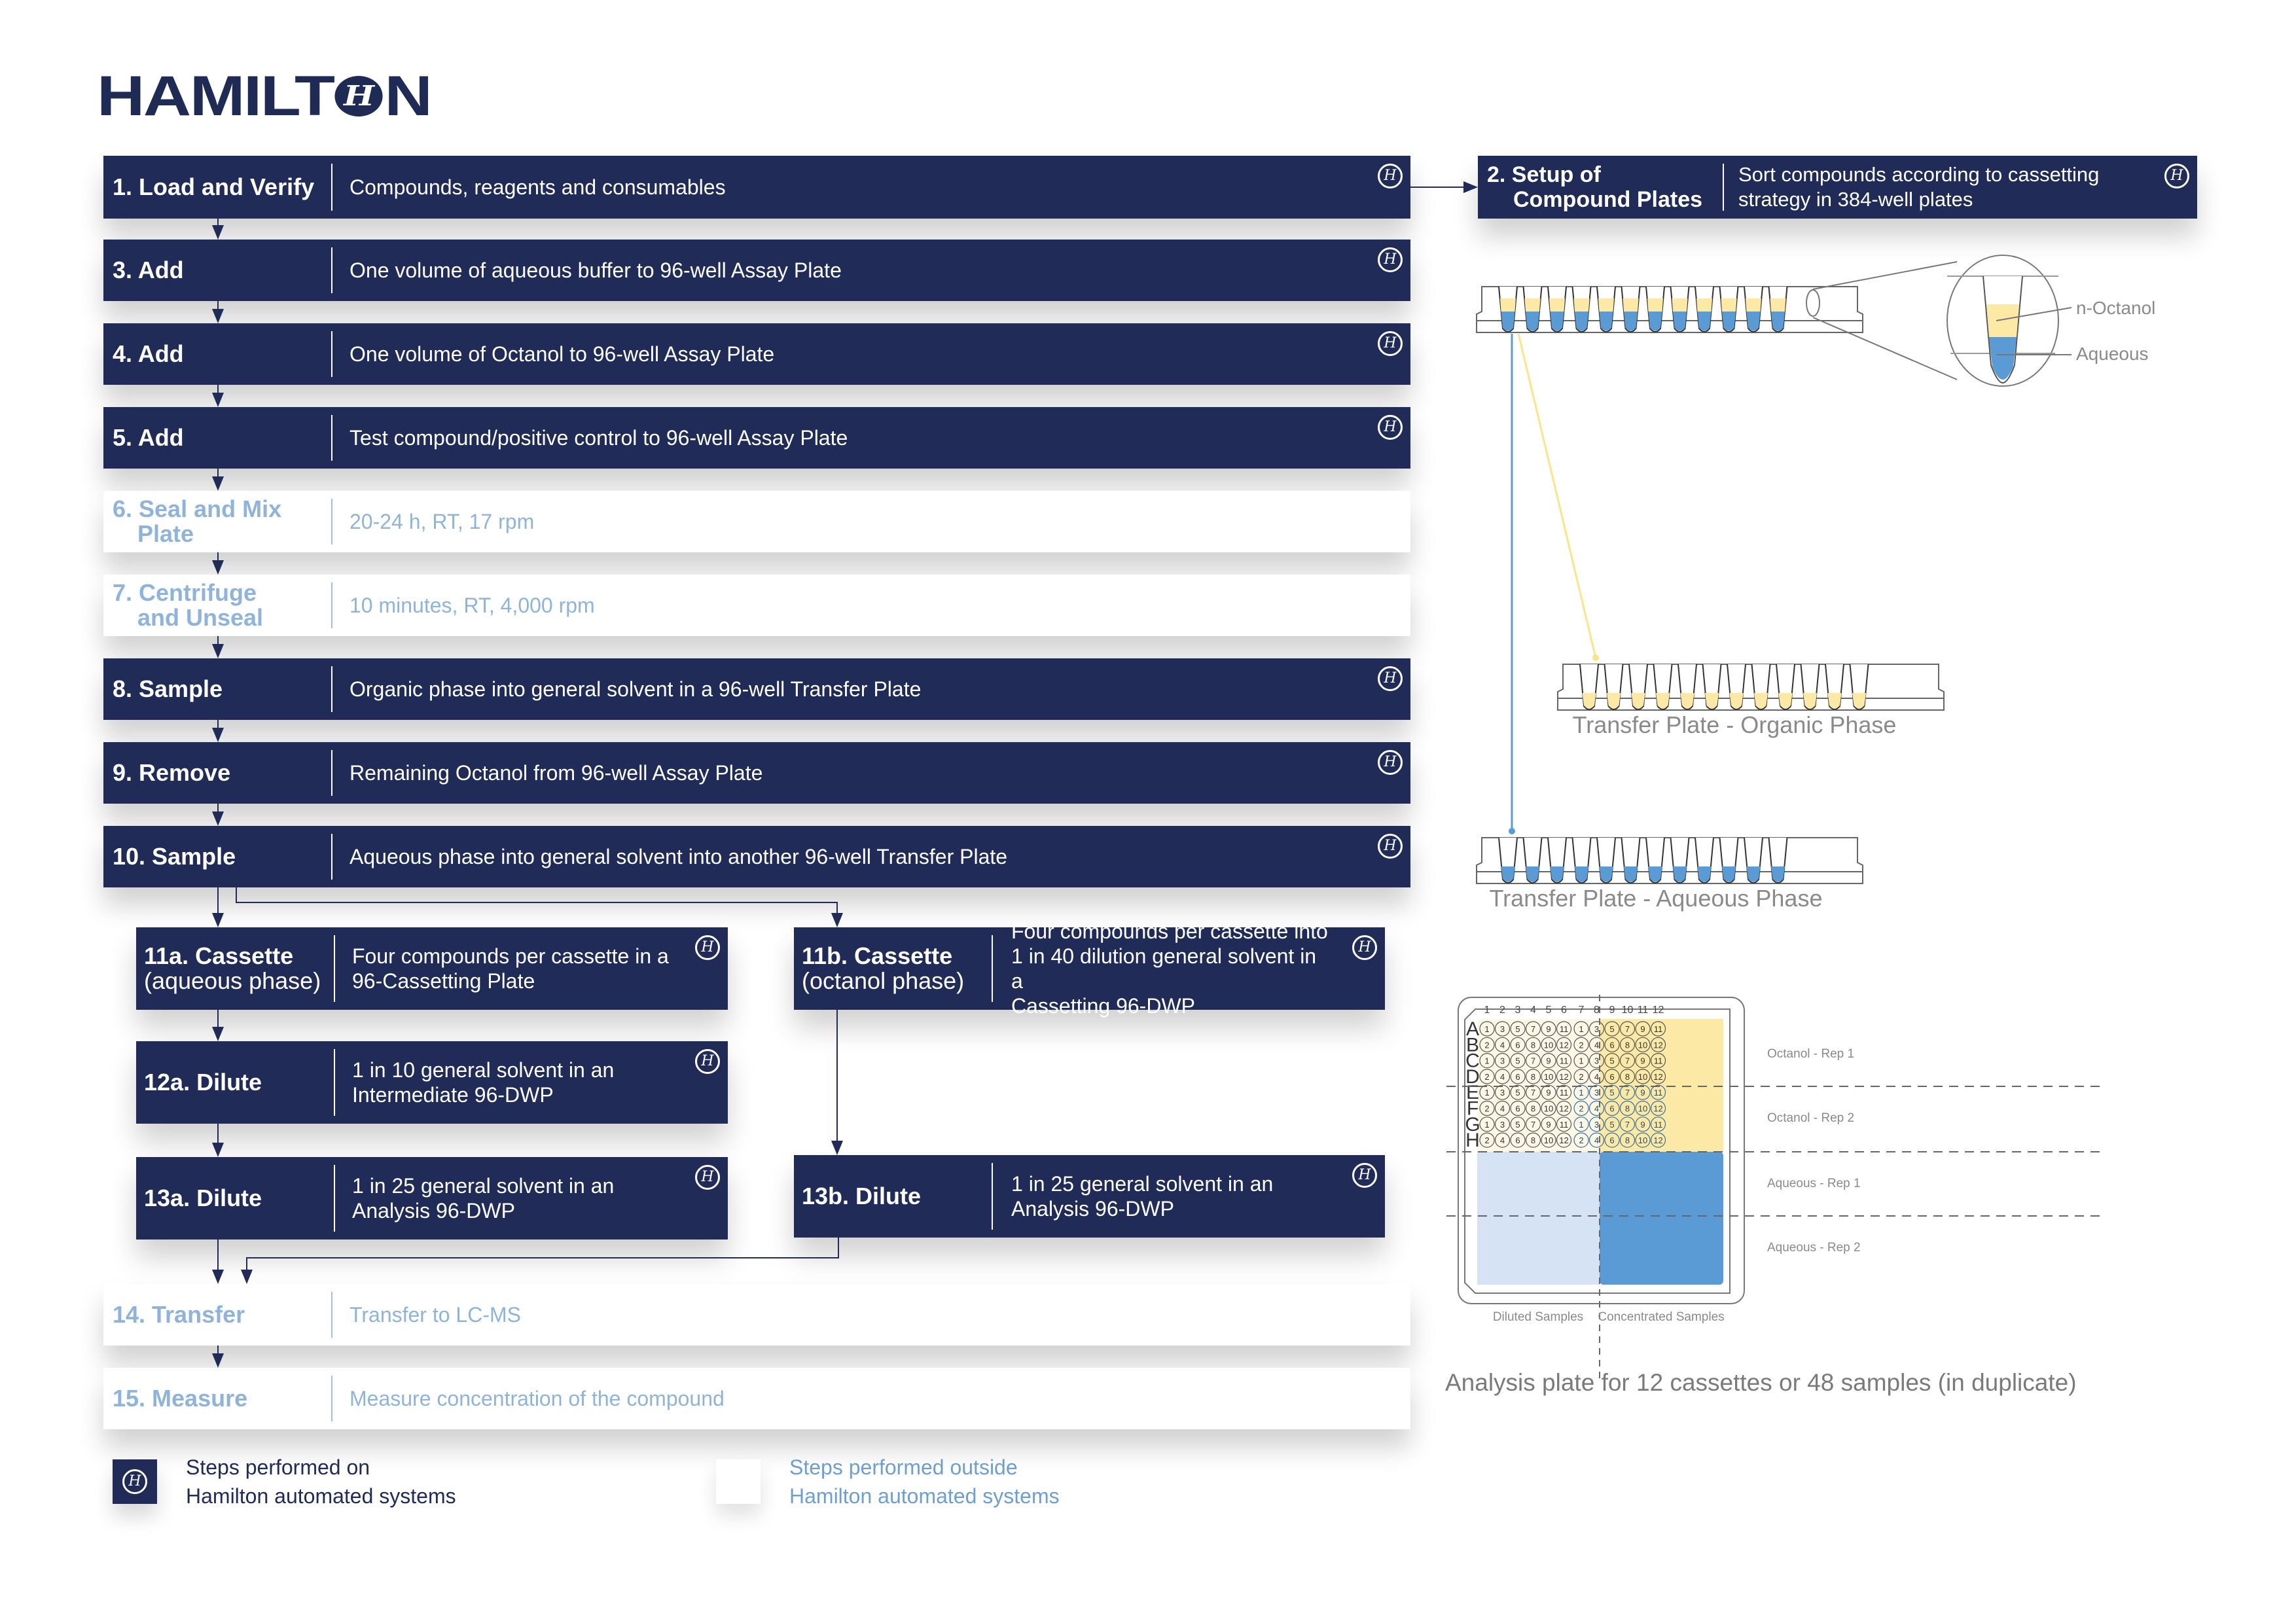 This screenshot has height=1623, width=2296. What do you see at coordinates (278, 1467) in the screenshot?
I see `legend-line: Steps performed on` at bounding box center [278, 1467].